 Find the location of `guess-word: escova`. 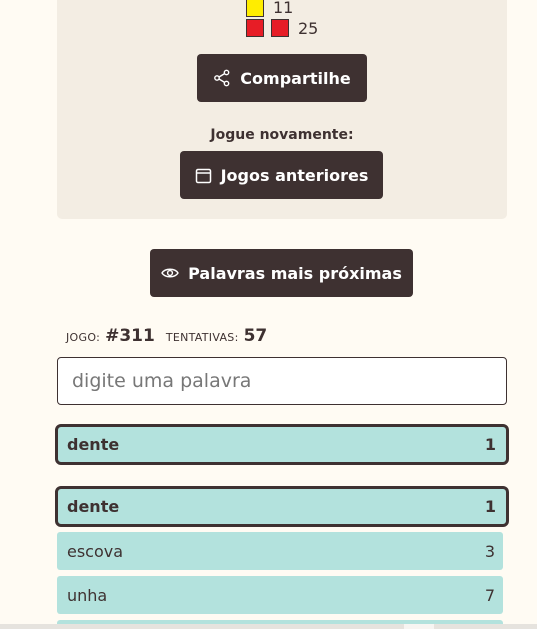

guess-word: escova is located at coordinates (95, 551).